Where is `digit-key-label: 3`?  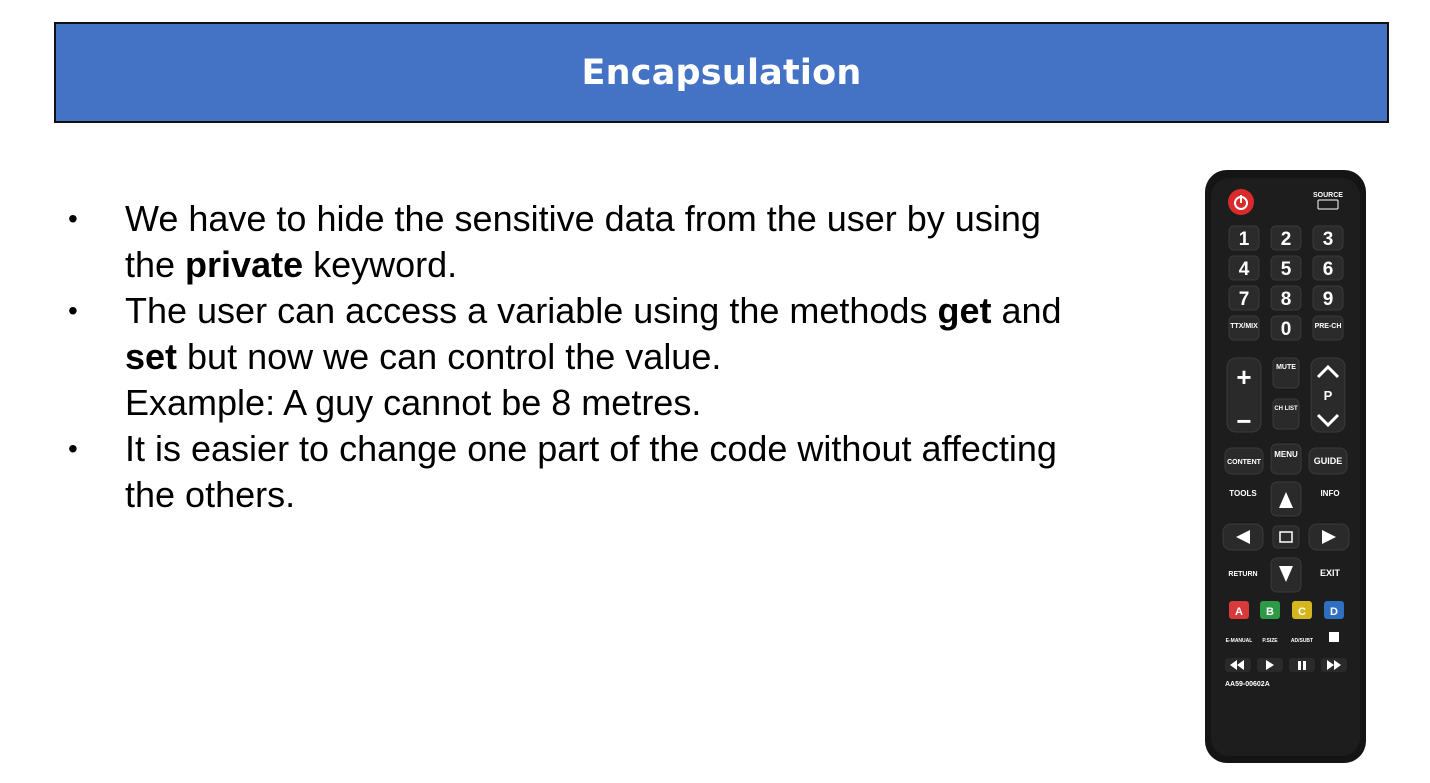
digit-key-label: 3 is located at coordinates (1328, 239).